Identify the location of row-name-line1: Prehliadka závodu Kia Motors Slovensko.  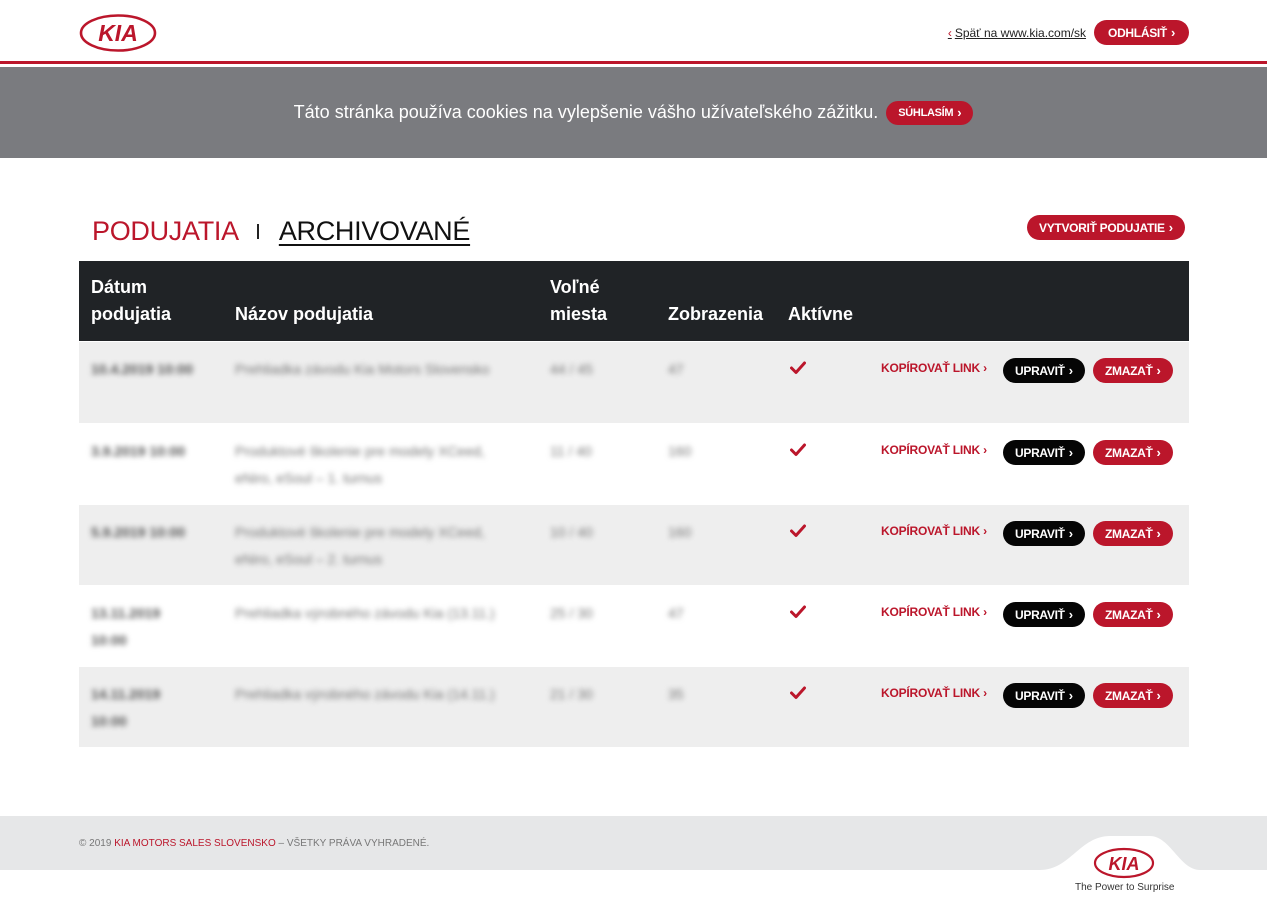
(362, 369).